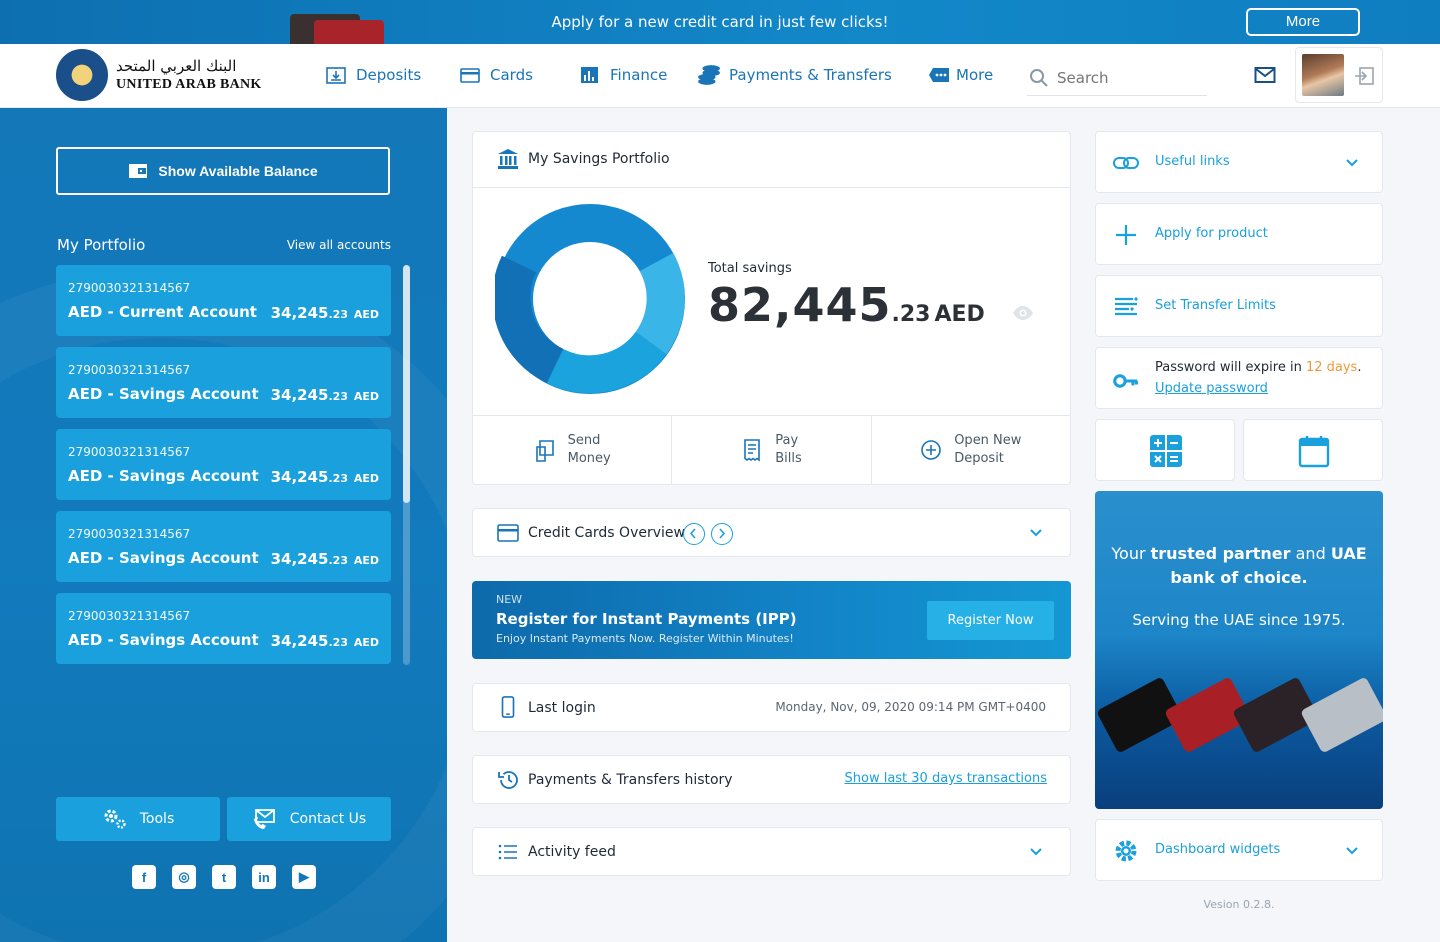  I want to click on account-list-scroll-thumb, so click(406, 384).